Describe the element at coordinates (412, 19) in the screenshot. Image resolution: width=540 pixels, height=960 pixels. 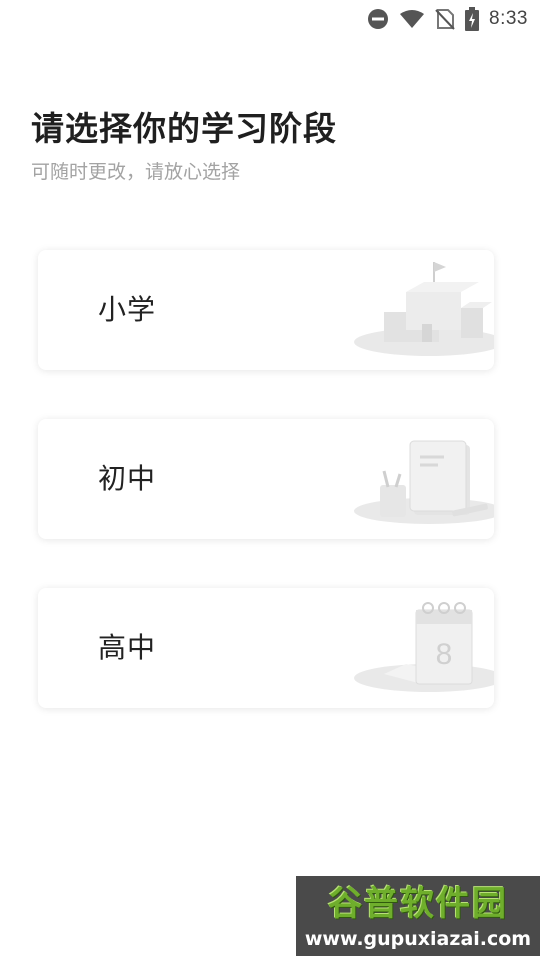
I see `wifi-icon` at that location.